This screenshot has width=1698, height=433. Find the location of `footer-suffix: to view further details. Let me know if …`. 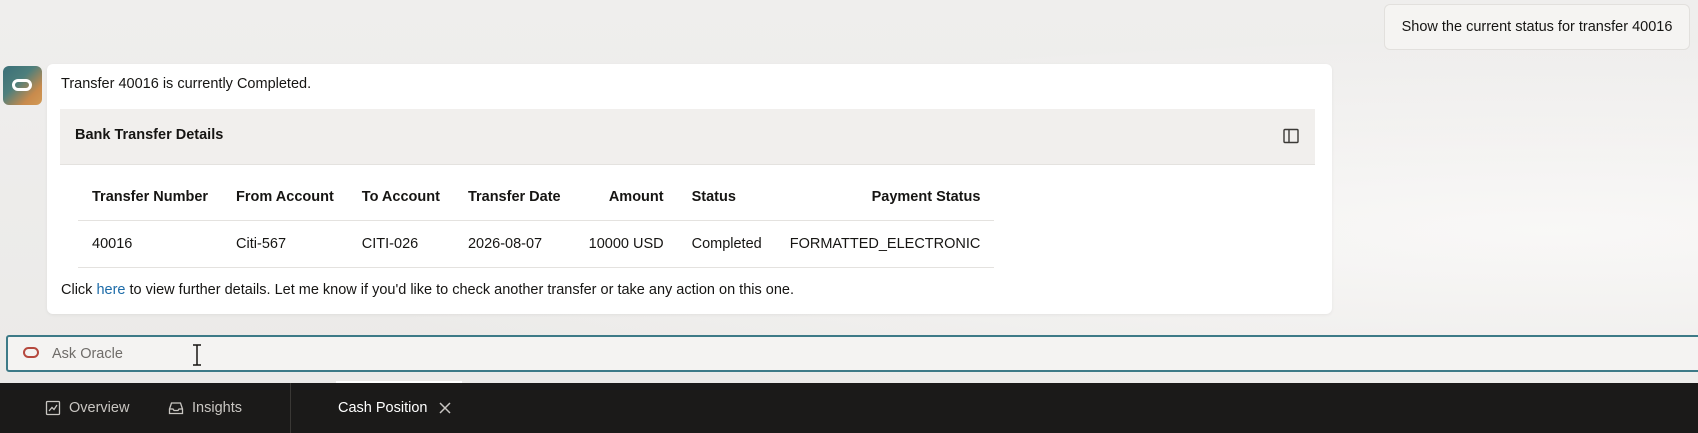

footer-suffix: to view further details. Let me know if … is located at coordinates (460, 290).